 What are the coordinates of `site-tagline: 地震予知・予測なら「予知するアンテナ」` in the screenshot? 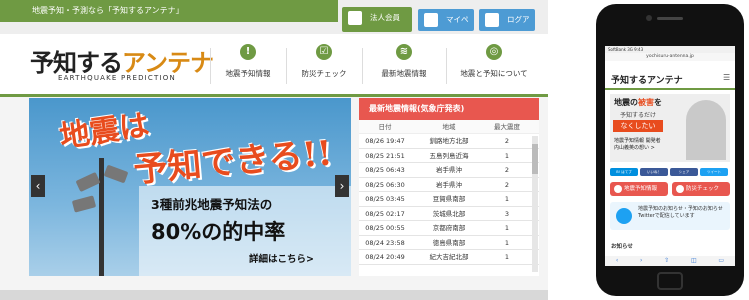 It's located at (169, 11).